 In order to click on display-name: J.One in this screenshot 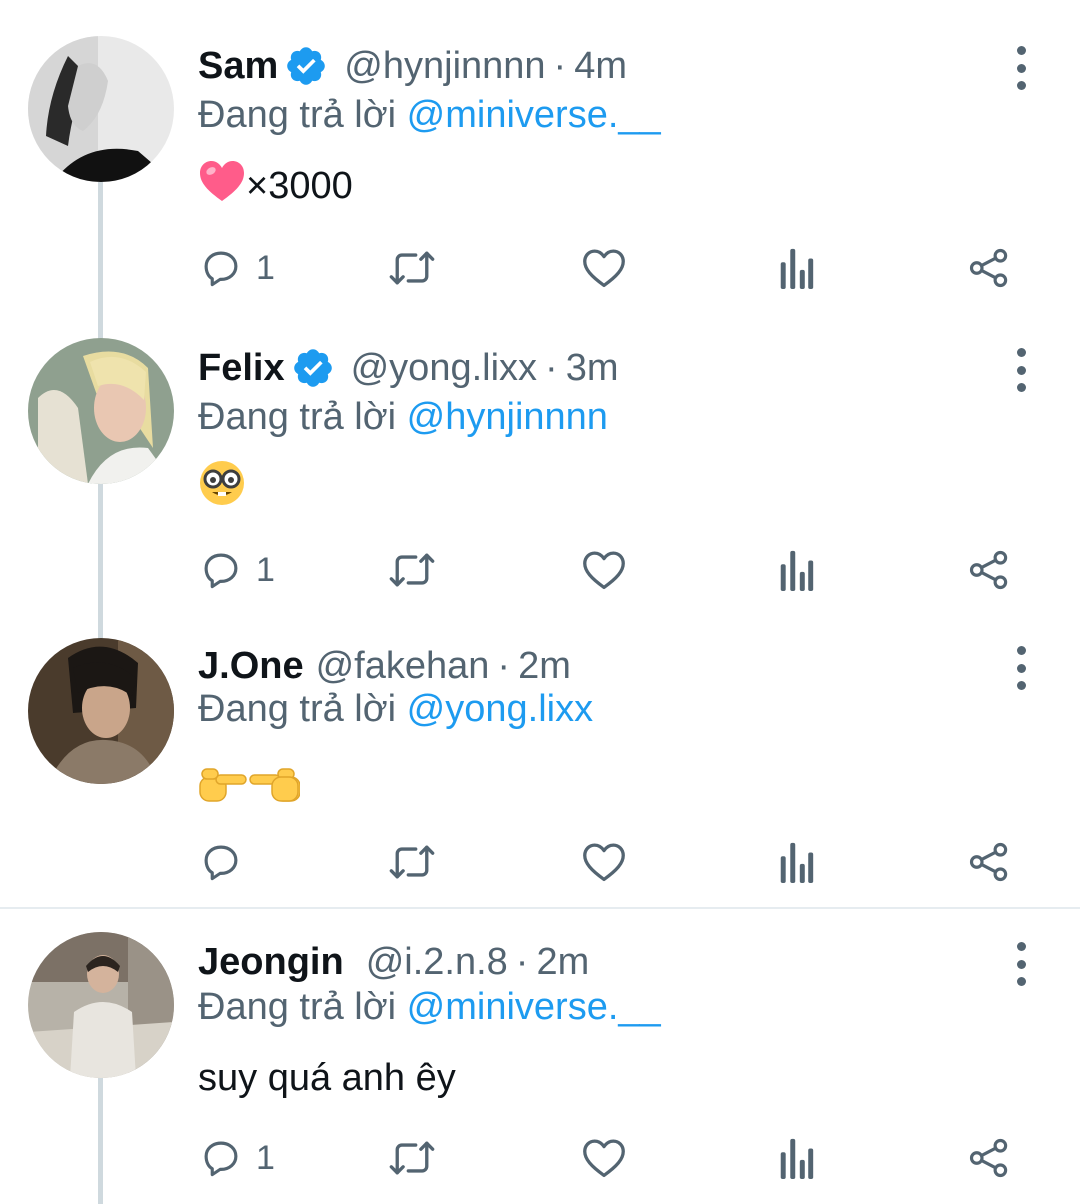, I will do `click(251, 666)`.